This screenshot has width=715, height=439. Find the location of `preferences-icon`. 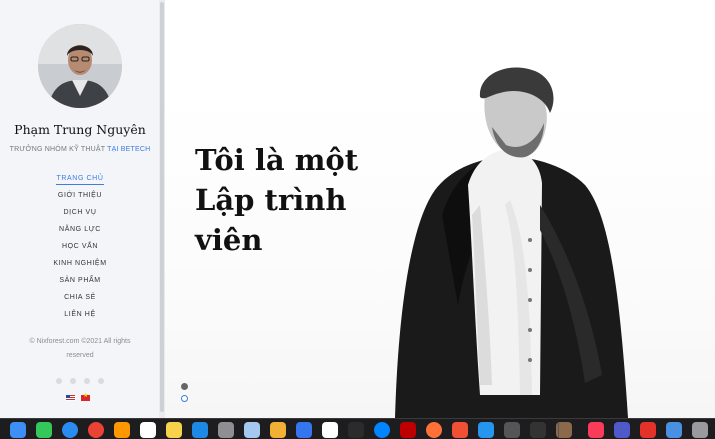

preferences-icon is located at coordinates (226, 430).